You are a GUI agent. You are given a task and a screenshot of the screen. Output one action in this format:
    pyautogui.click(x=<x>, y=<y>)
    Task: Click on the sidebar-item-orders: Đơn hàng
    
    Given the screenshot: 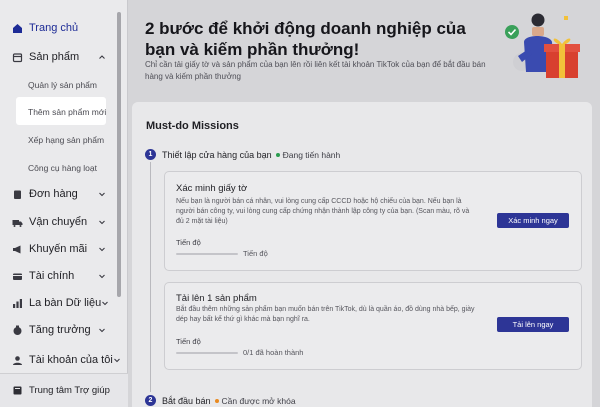 What is the action you would take?
    pyautogui.click(x=58, y=194)
    